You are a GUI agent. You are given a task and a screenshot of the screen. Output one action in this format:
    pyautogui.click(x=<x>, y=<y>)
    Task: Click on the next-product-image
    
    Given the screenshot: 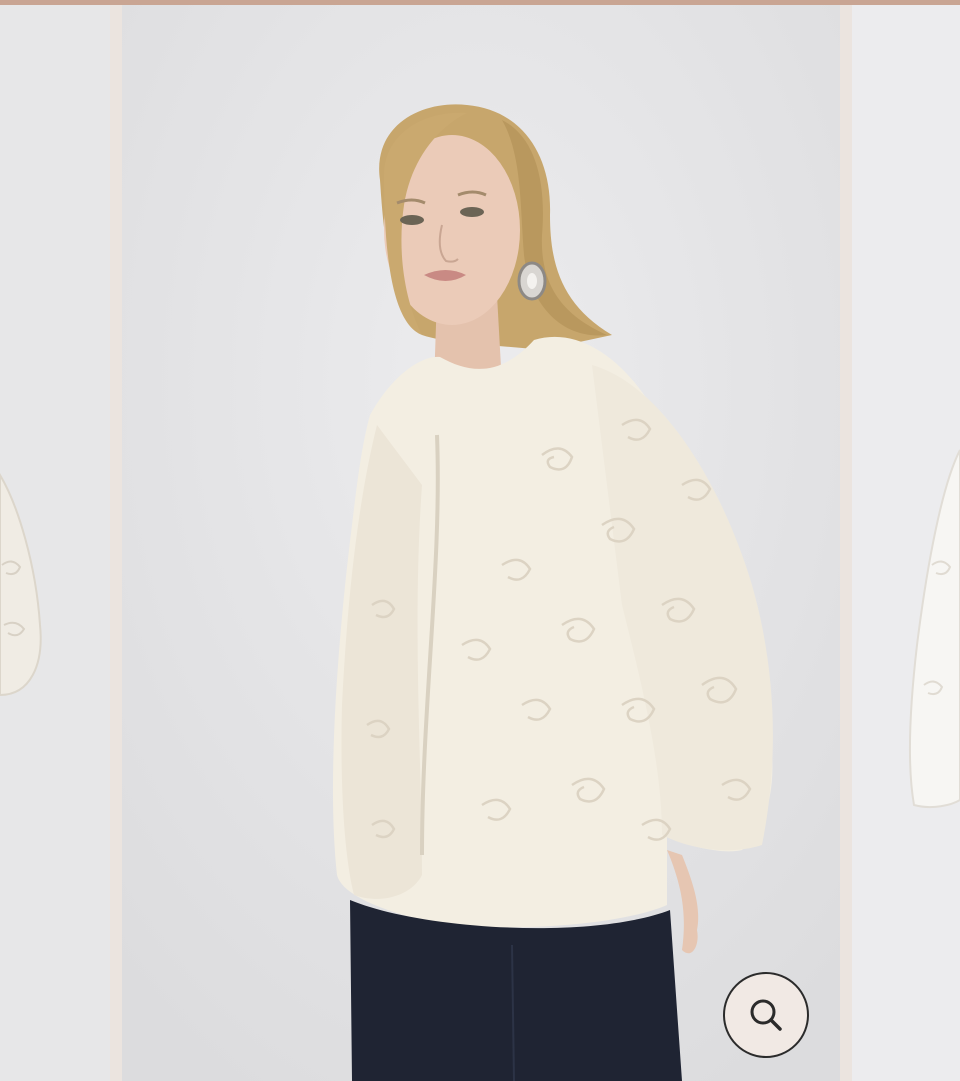 What is the action you would take?
    pyautogui.click(x=906, y=543)
    